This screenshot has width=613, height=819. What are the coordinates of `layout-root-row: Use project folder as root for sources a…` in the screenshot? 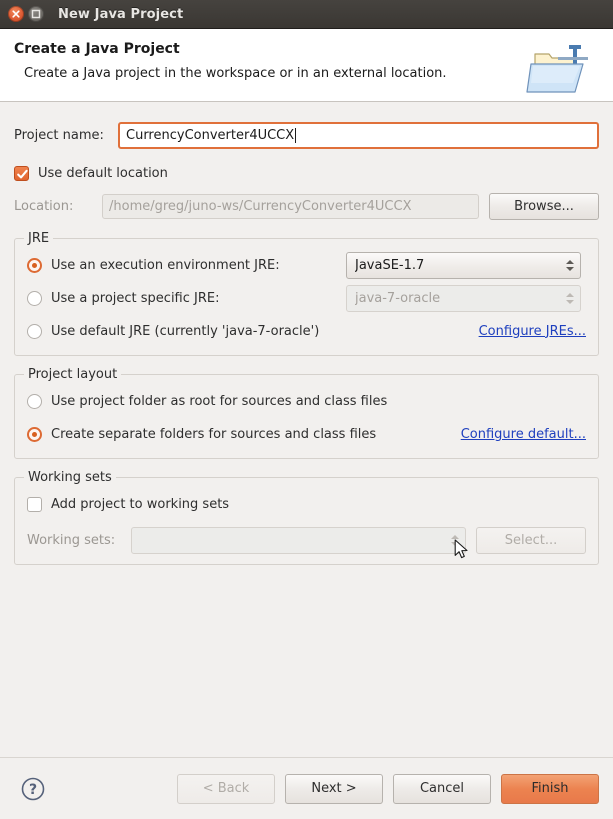 It's located at (306, 401).